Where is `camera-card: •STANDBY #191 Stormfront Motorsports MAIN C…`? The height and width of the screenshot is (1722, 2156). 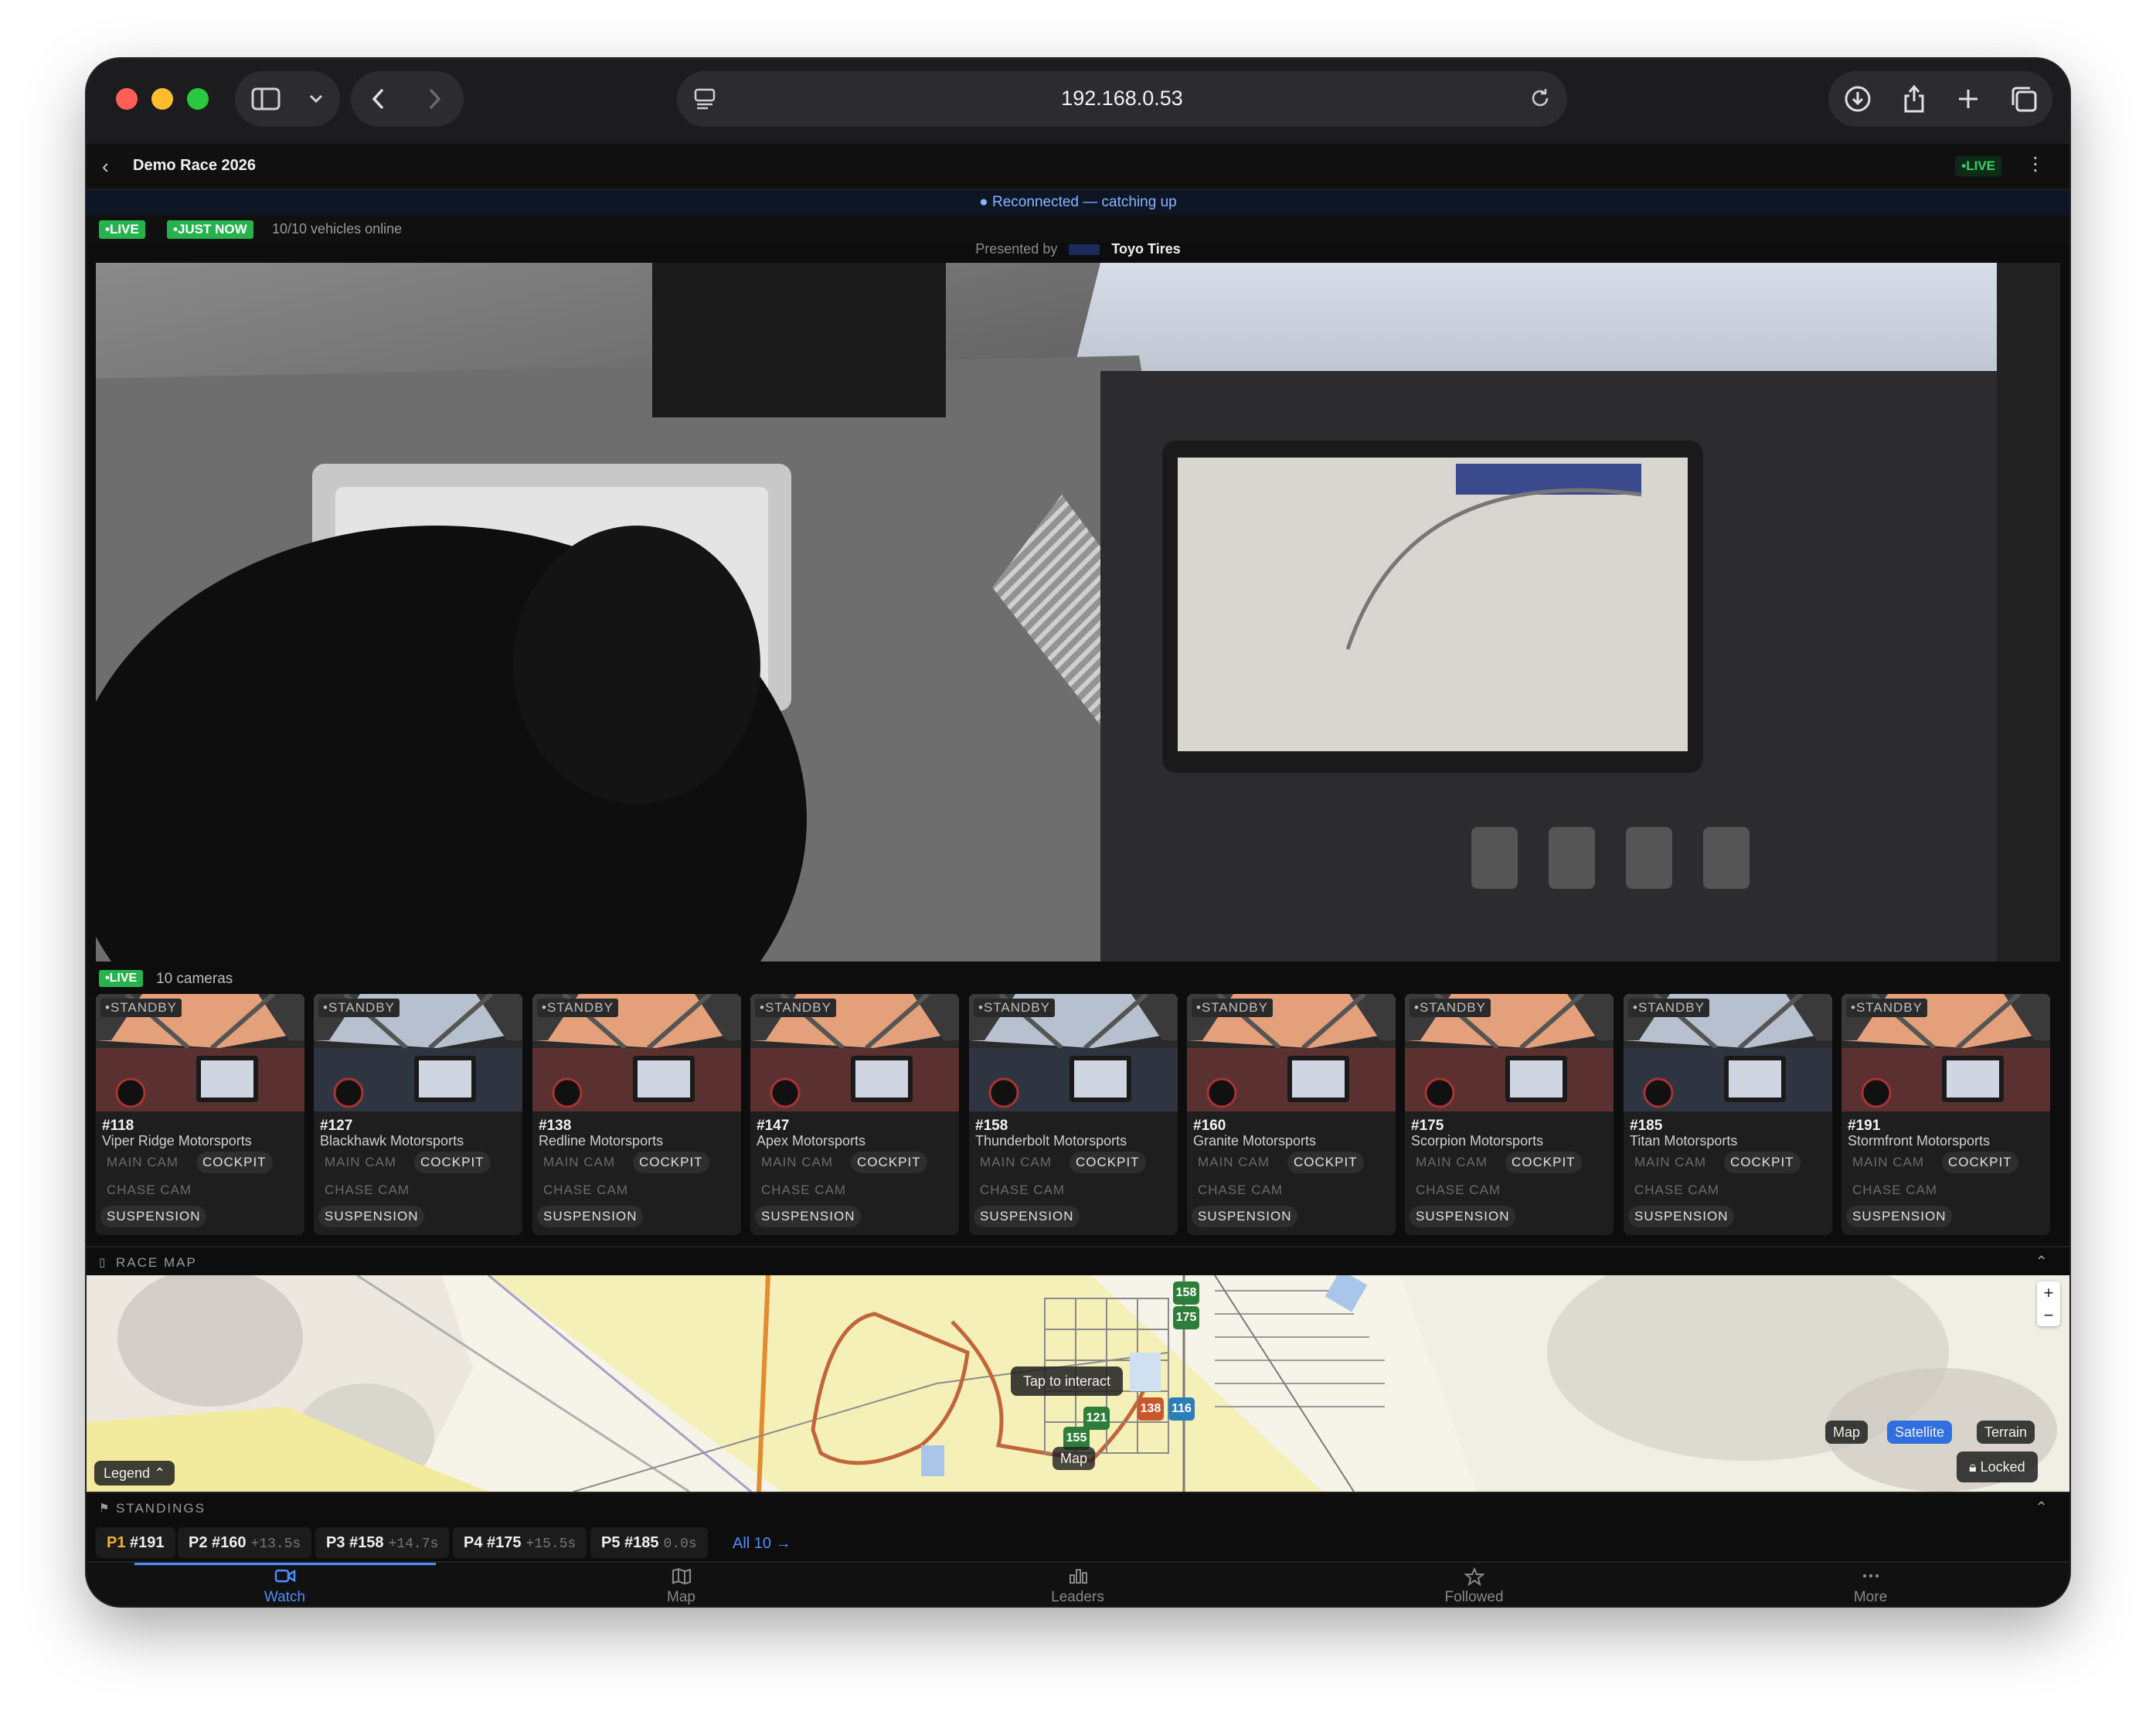 camera-card: •STANDBY #191 Stormfront Motorsports MAIN C… is located at coordinates (1946, 1114).